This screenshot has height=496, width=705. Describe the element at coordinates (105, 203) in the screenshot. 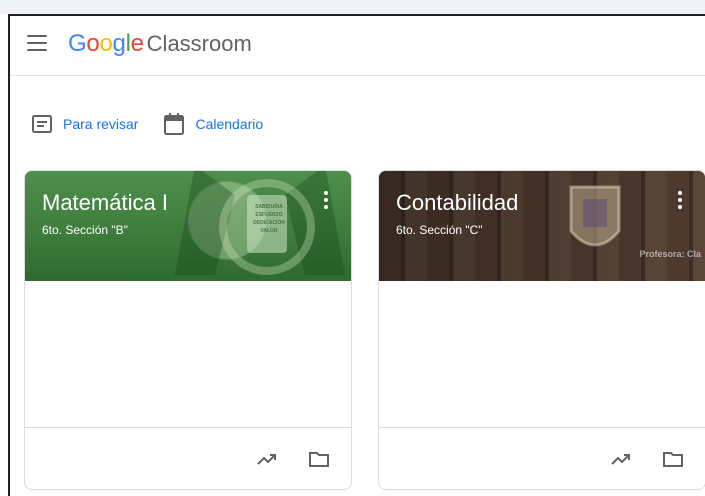

I see `class-card-title: Matemática I` at that location.